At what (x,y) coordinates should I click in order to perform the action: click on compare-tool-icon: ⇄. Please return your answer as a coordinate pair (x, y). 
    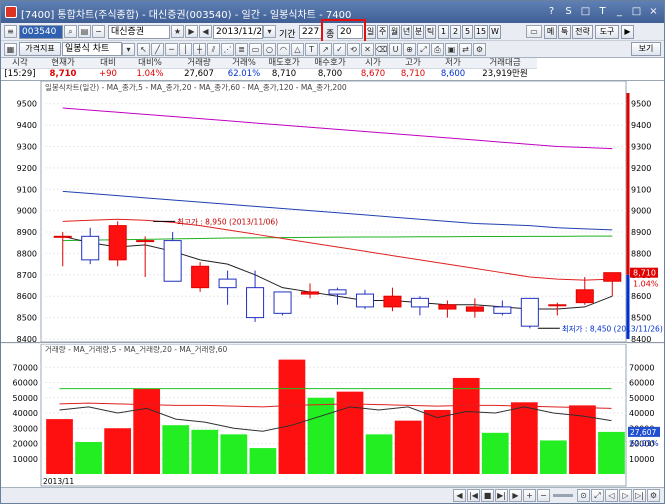
    Looking at the image, I should click on (465, 49).